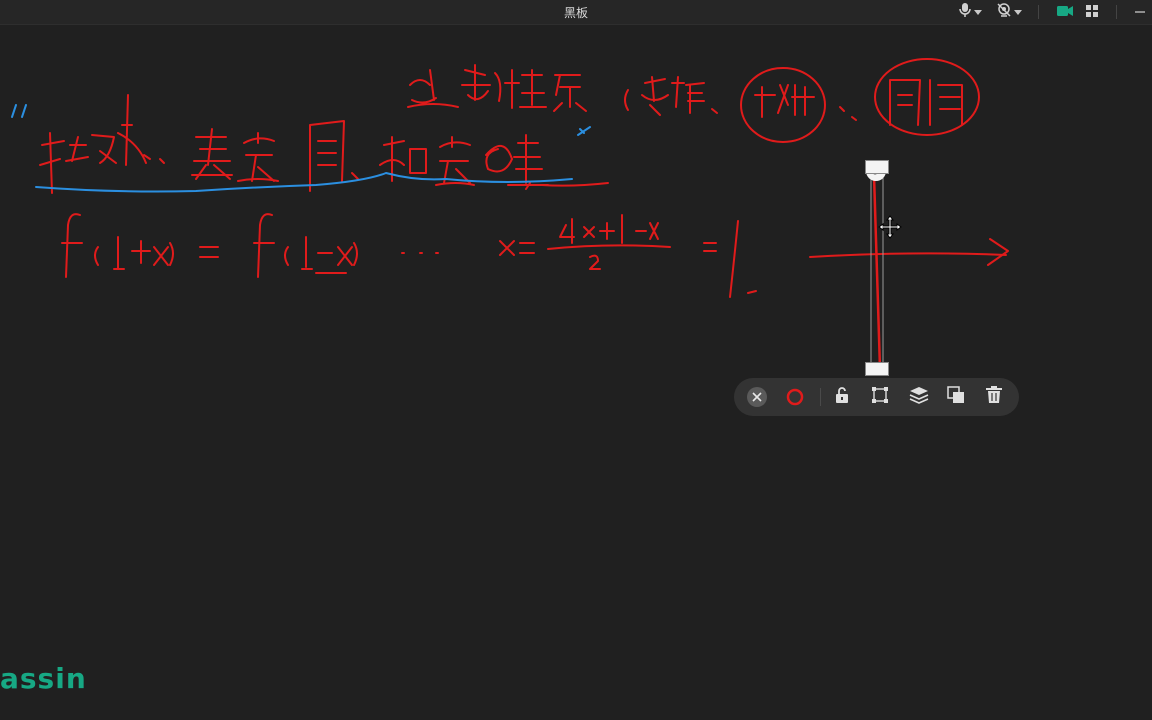  What do you see at coordinates (304, 182) in the screenshot?
I see `blue-underline` at bounding box center [304, 182].